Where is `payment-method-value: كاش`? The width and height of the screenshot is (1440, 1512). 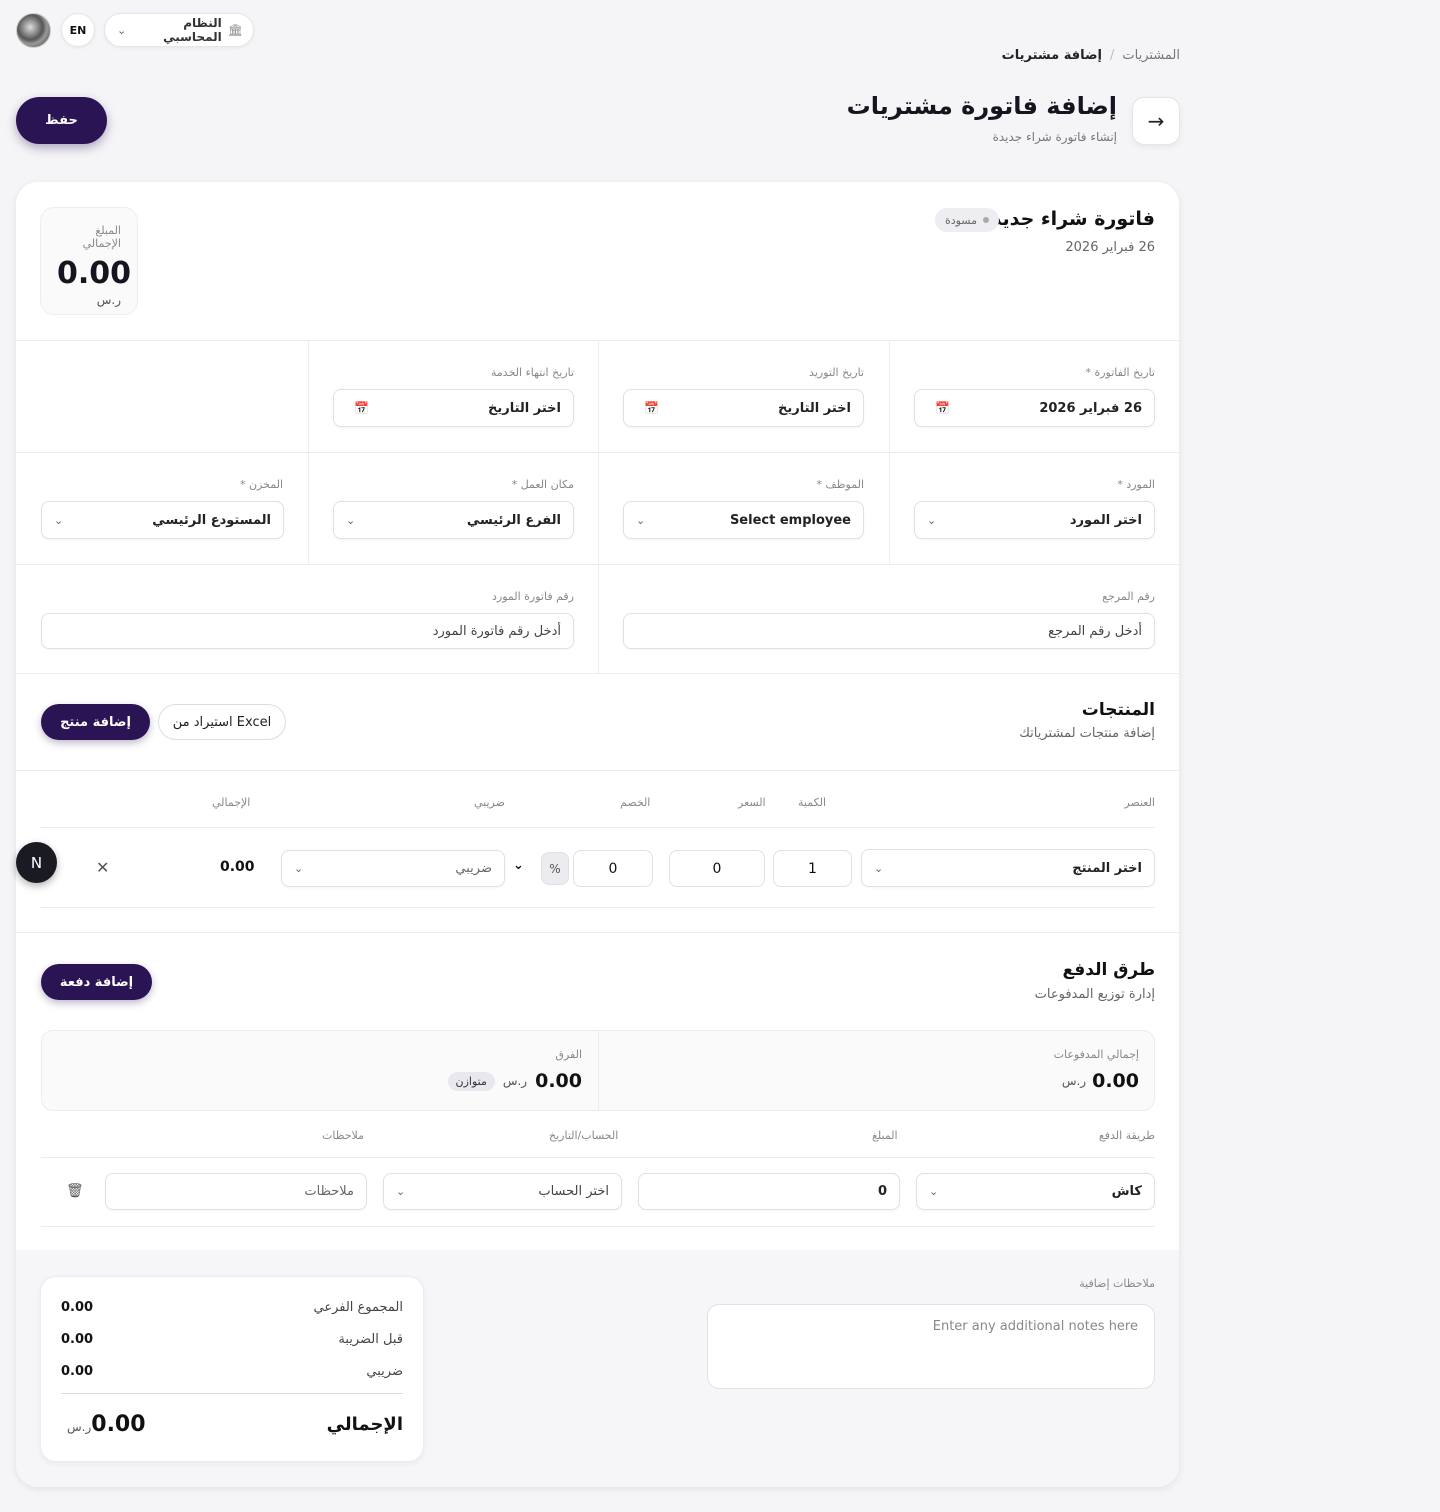
payment-method-value: كاش is located at coordinates (1126, 1191).